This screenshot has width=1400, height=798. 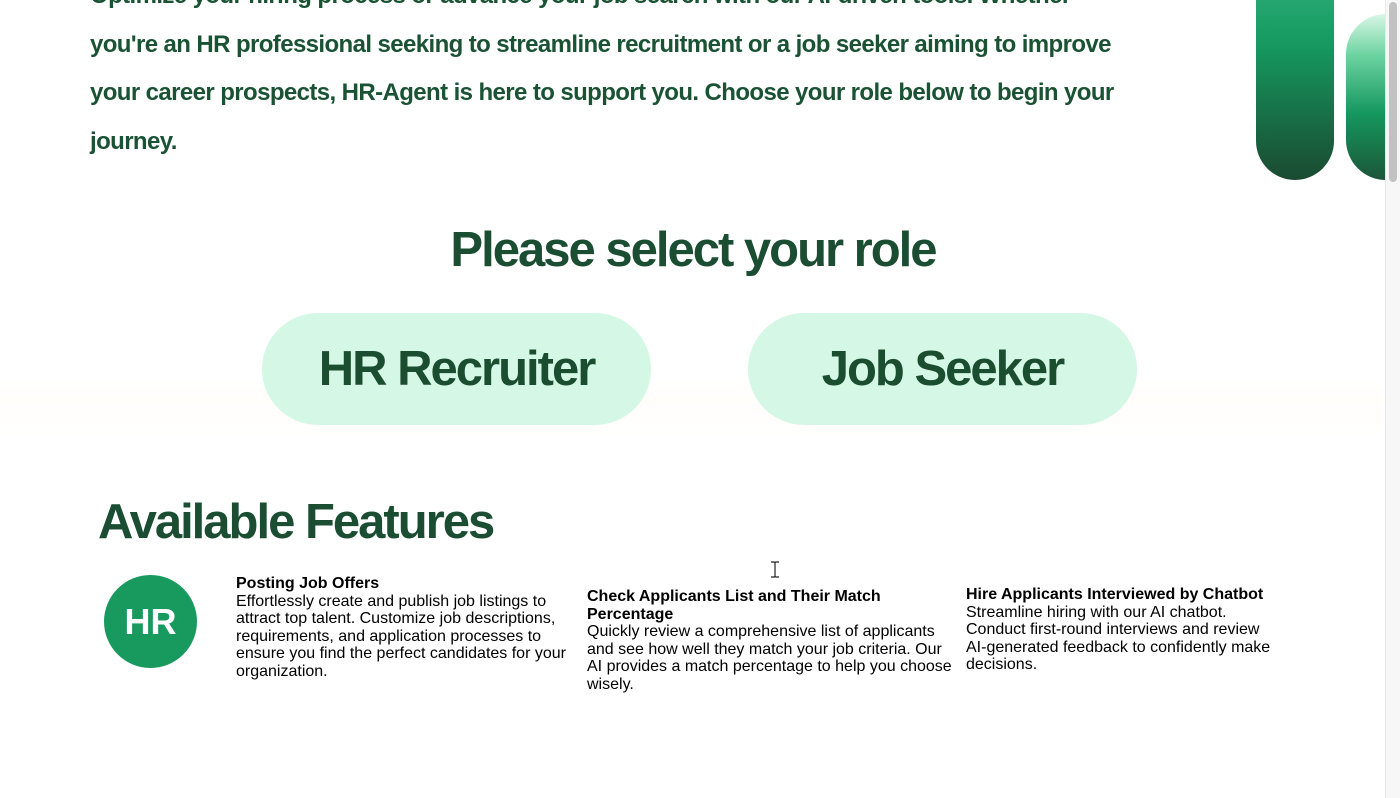 What do you see at coordinates (775, 569) in the screenshot?
I see `text-cursor-icon` at bounding box center [775, 569].